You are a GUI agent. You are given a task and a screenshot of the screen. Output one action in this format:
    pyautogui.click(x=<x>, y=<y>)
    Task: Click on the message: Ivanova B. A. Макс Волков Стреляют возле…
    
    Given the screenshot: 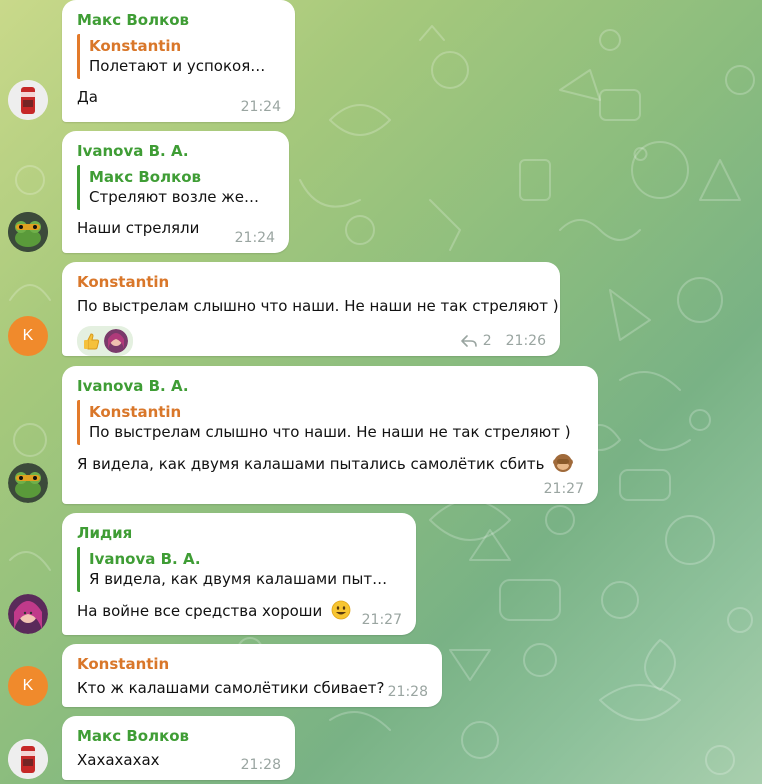 What is the action you would take?
    pyautogui.click(x=175, y=192)
    